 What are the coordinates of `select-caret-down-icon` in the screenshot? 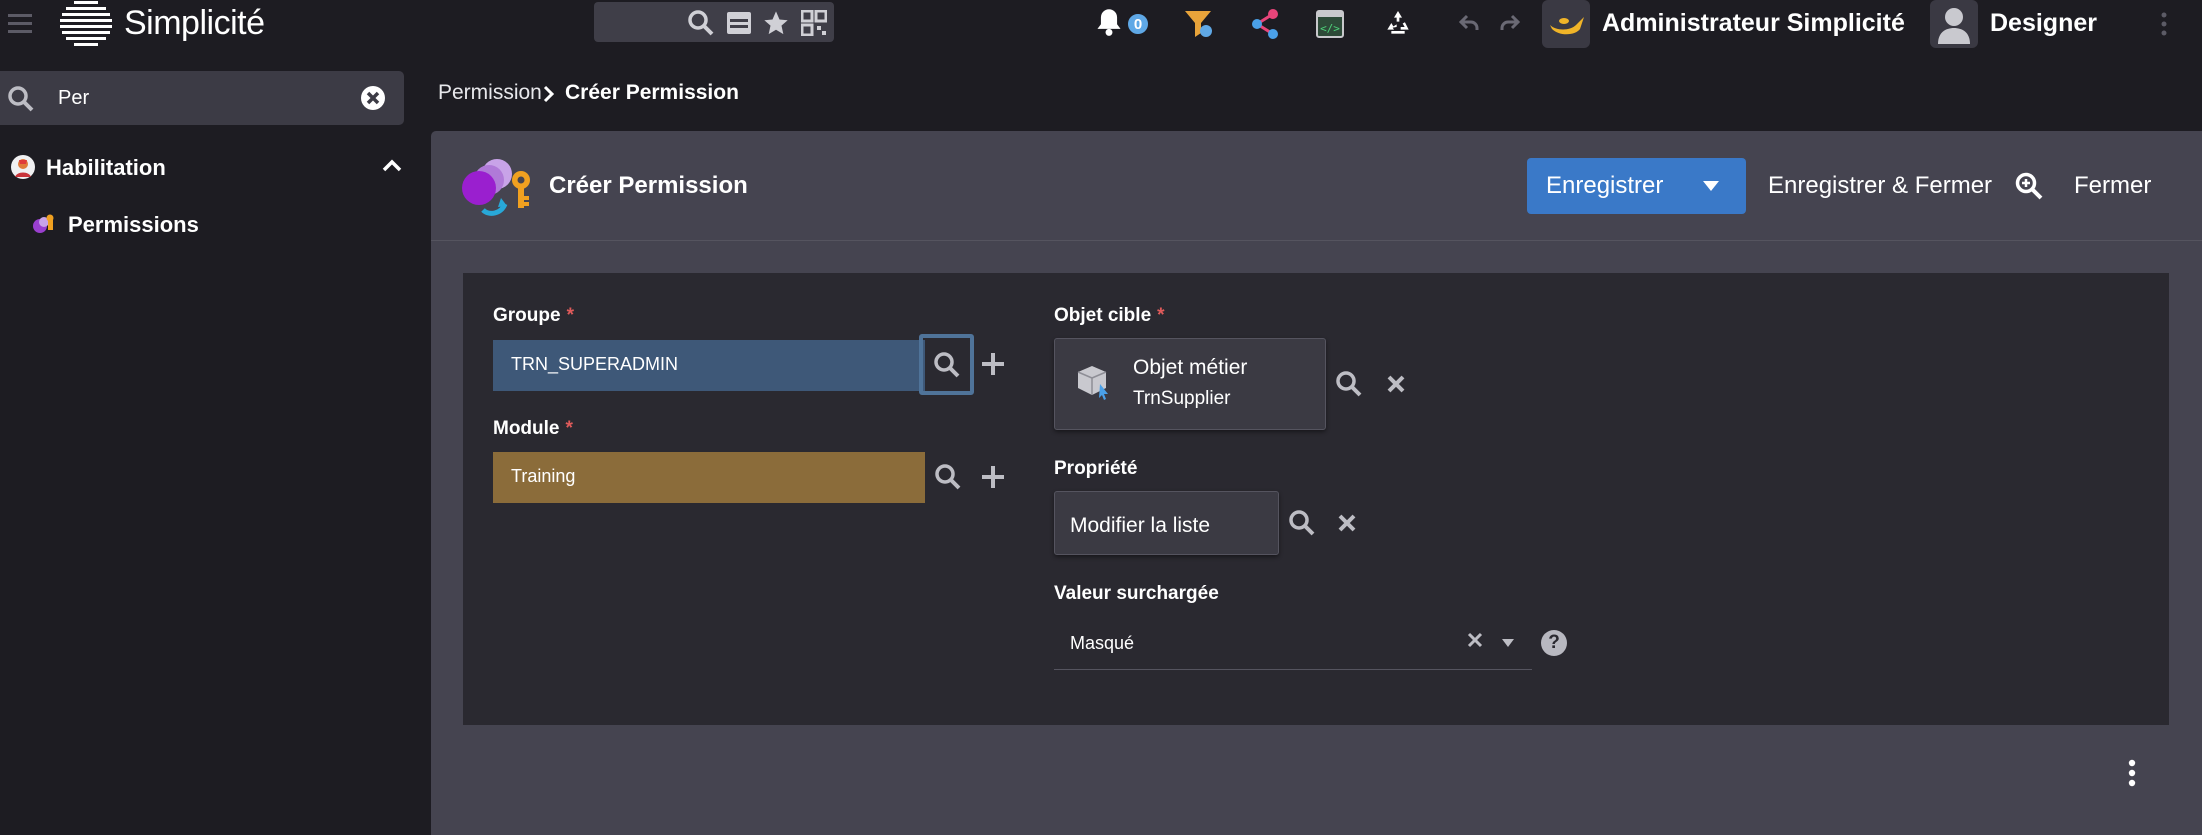 It's located at (1508, 643).